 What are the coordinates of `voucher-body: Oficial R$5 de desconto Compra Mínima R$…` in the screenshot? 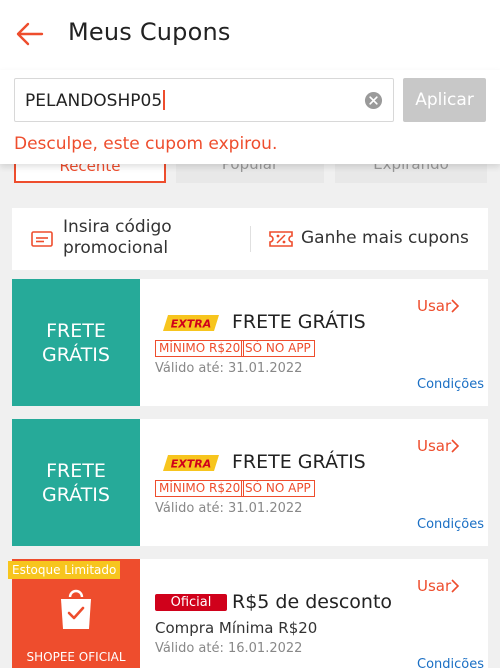 It's located at (320, 613).